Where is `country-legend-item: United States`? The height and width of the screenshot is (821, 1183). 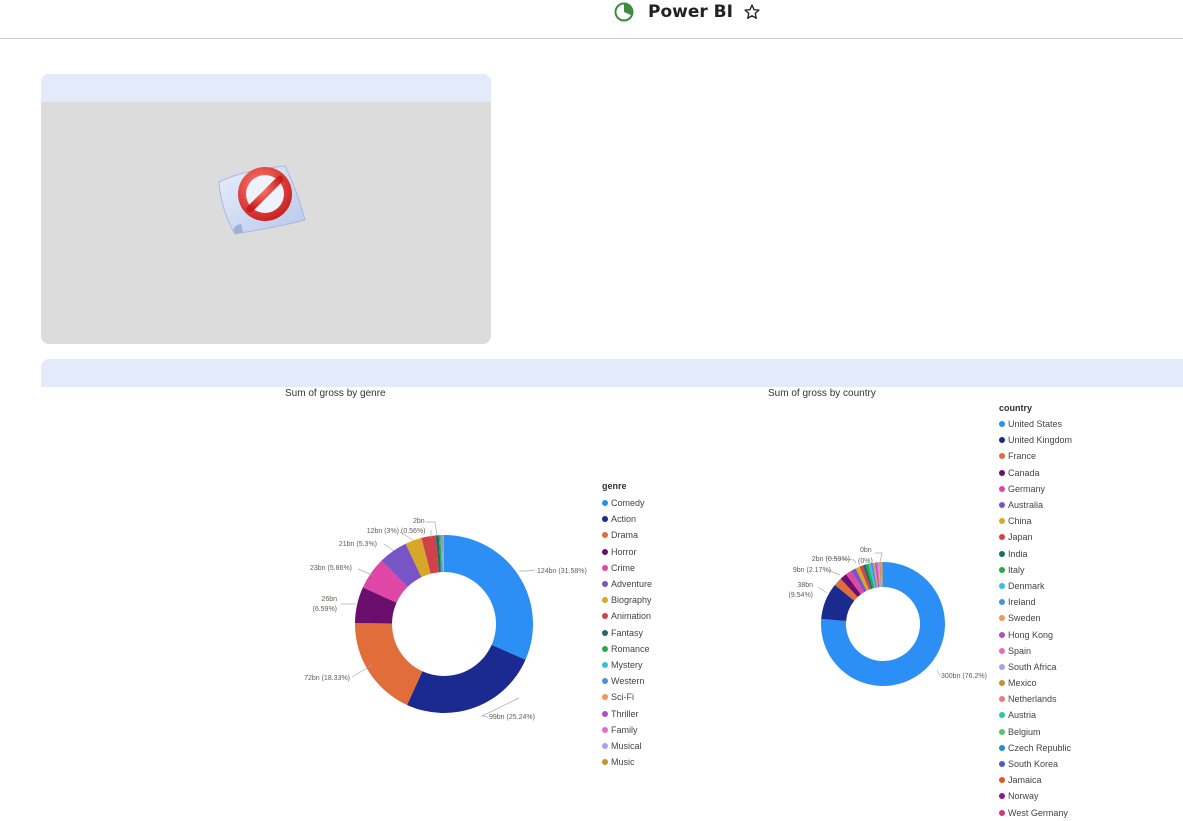
country-legend-item: United States is located at coordinates (1035, 424).